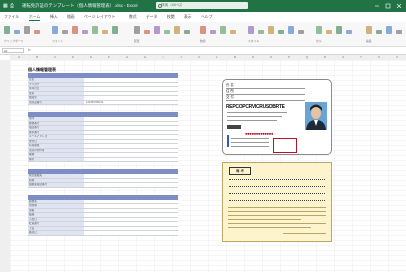 The width and height of the screenshot is (406, 272). I want to click on field-label: 氏名, so click(56, 80).